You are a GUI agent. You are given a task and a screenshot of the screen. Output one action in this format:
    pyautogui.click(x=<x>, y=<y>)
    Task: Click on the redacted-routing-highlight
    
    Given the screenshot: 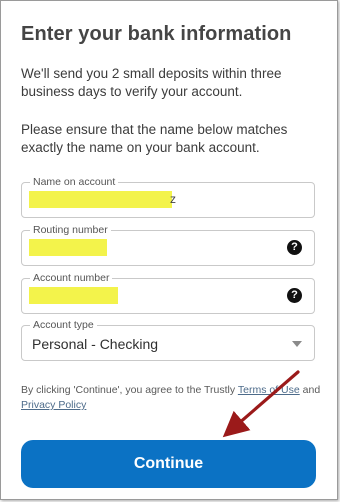 What is the action you would take?
    pyautogui.click(x=68, y=247)
    